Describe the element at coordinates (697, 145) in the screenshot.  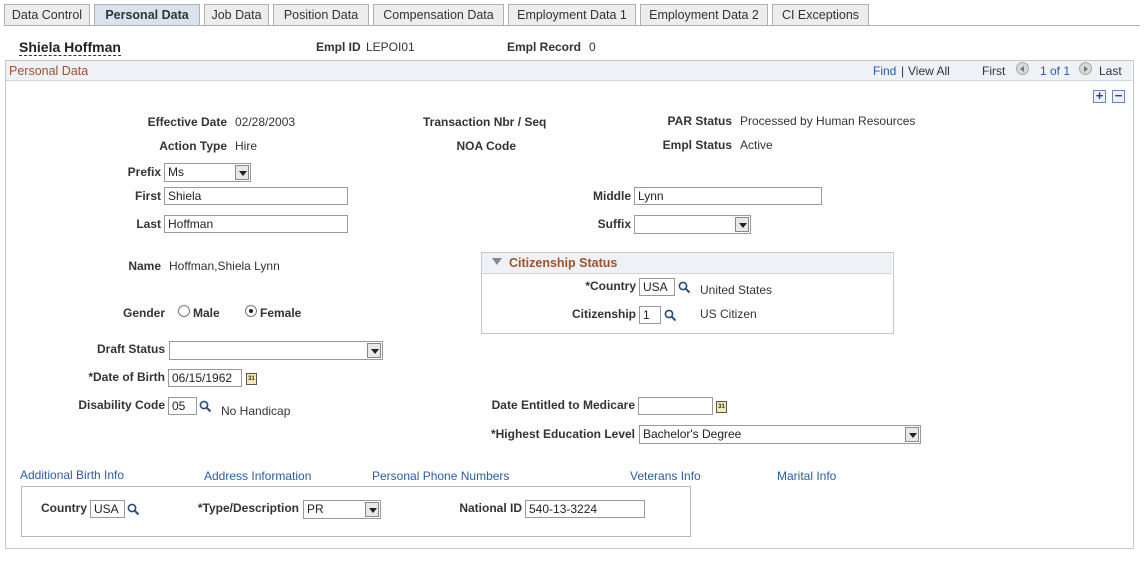
I see `empl-status-label: Empl Status` at that location.